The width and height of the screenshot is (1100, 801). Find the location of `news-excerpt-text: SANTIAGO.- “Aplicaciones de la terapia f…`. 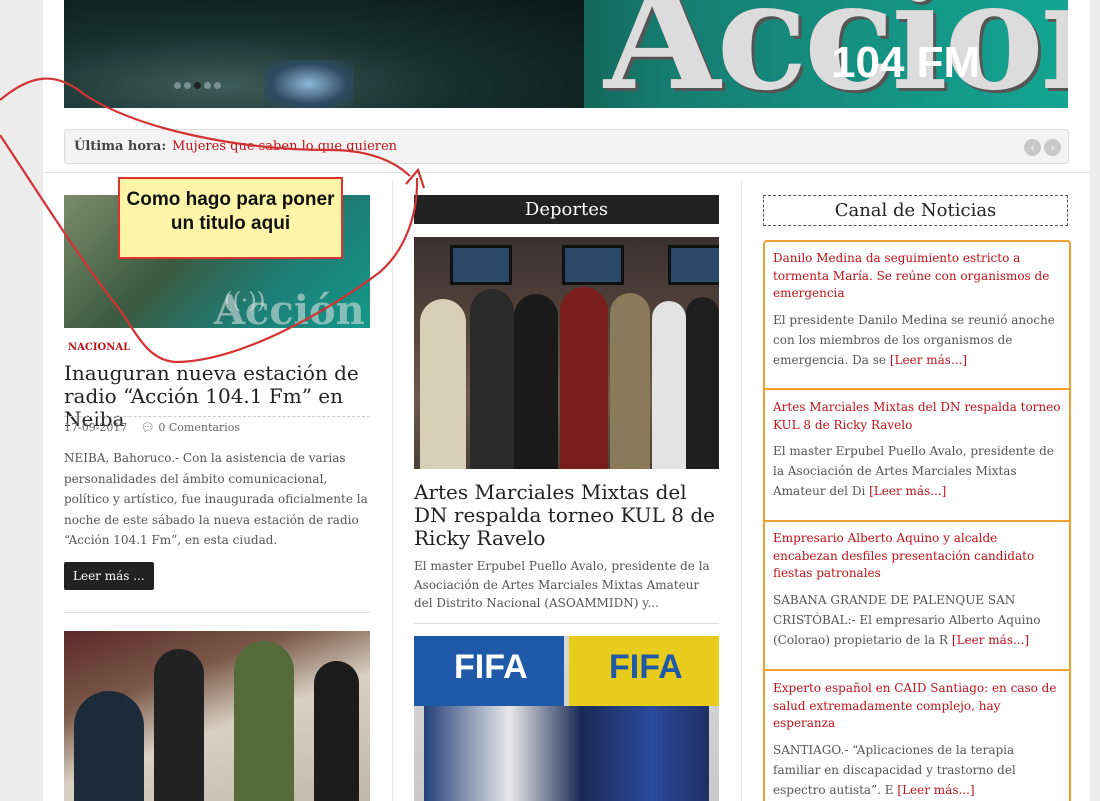

news-excerpt-text: SANTIAGO.- “Aplicaciones de la terapia f… is located at coordinates (894, 769).